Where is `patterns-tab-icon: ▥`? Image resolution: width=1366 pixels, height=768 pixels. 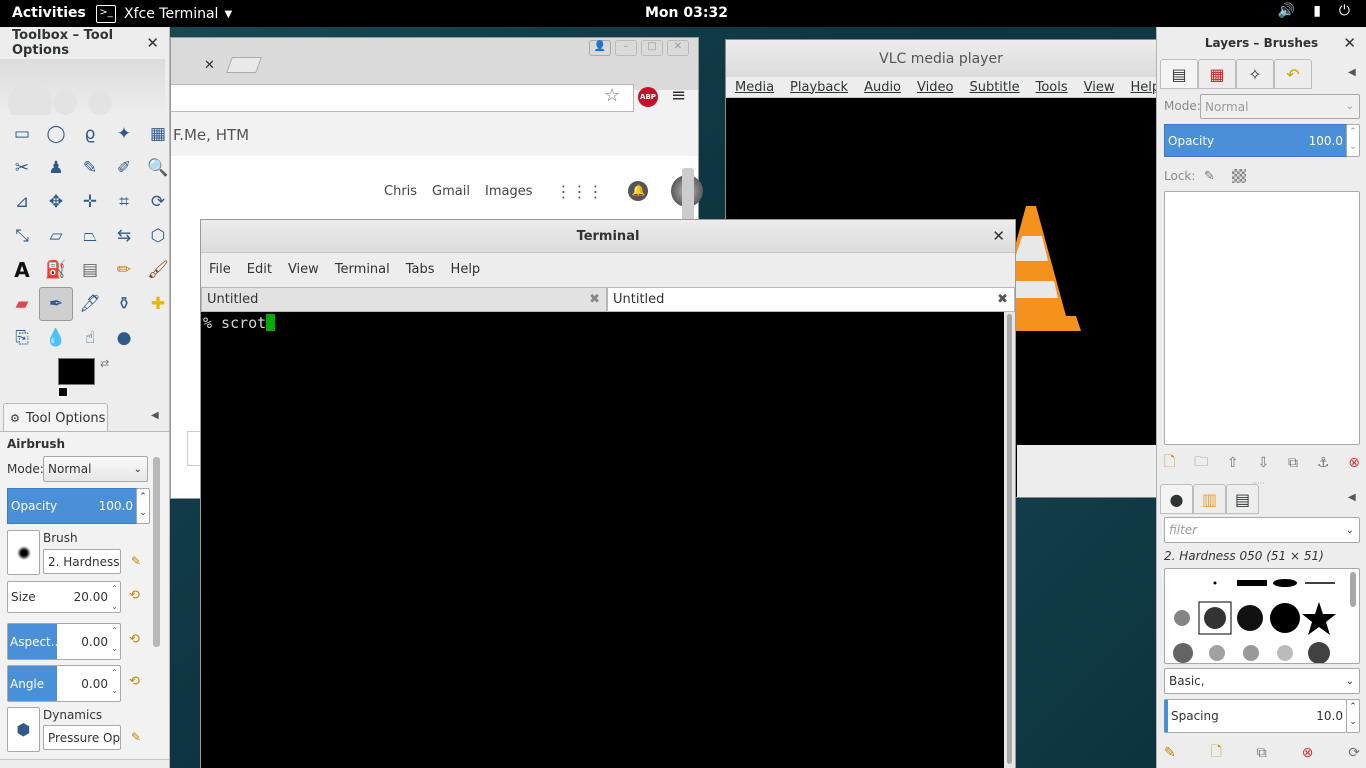 patterns-tab-icon: ▥ is located at coordinates (1209, 499).